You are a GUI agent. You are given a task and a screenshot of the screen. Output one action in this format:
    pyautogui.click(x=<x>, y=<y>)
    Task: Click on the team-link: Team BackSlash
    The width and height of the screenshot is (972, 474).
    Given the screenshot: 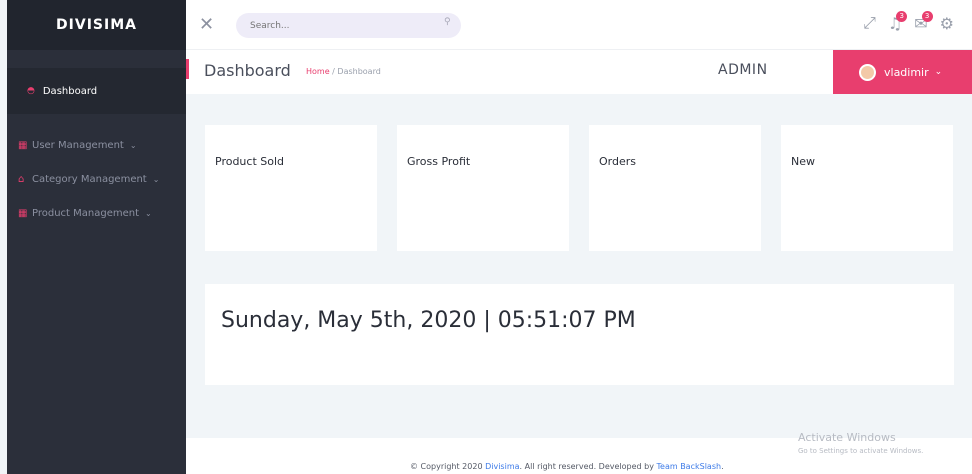 What is the action you would take?
    pyautogui.click(x=689, y=466)
    